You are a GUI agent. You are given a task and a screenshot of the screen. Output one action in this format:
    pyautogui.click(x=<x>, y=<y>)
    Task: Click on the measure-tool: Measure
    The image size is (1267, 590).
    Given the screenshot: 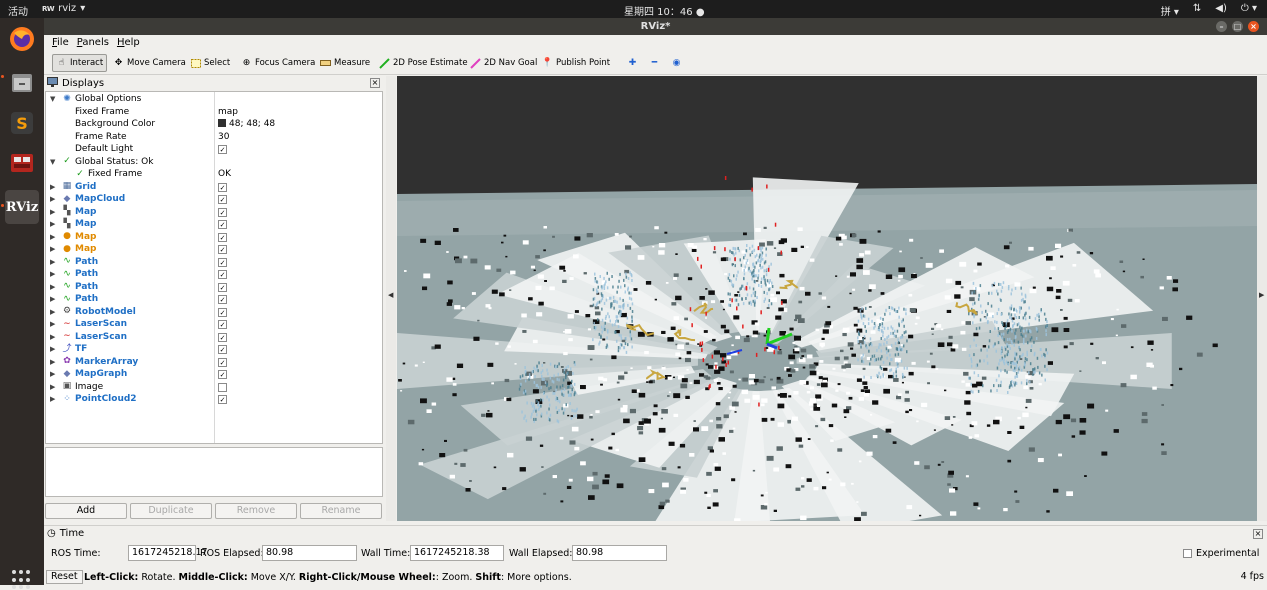 What is the action you would take?
    pyautogui.click(x=345, y=63)
    